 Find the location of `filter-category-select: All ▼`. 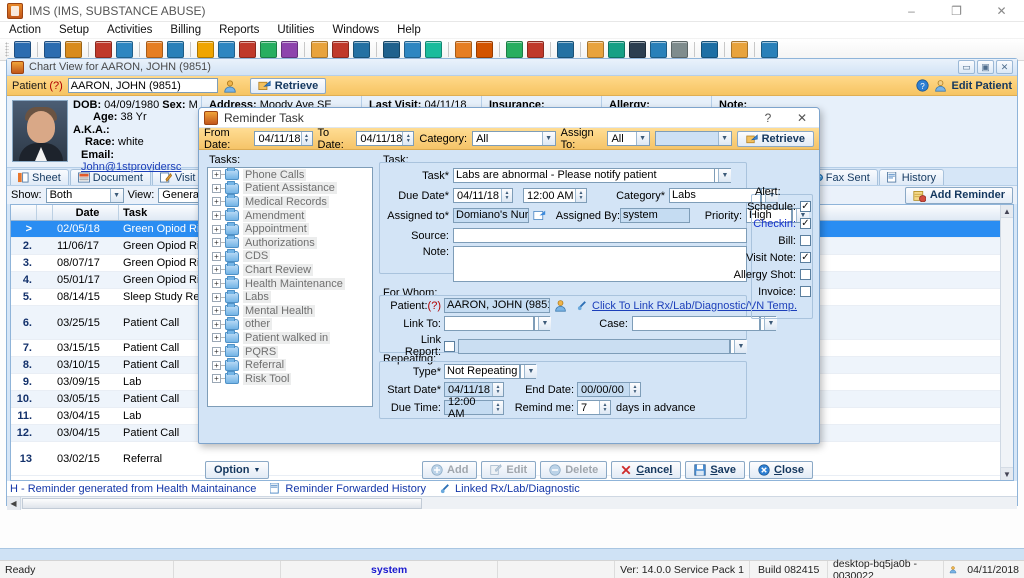

filter-category-select: All ▼ is located at coordinates (514, 138).